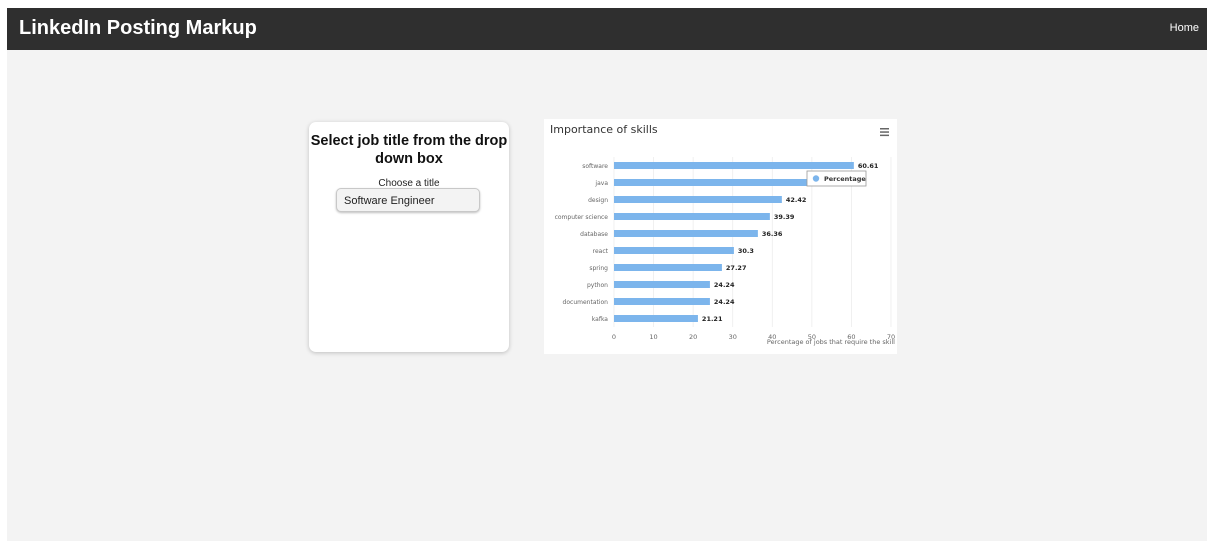 The image size is (1209, 541). Describe the element at coordinates (409, 150) in the screenshot. I see `card-title: Select job title from the drop down box` at that location.